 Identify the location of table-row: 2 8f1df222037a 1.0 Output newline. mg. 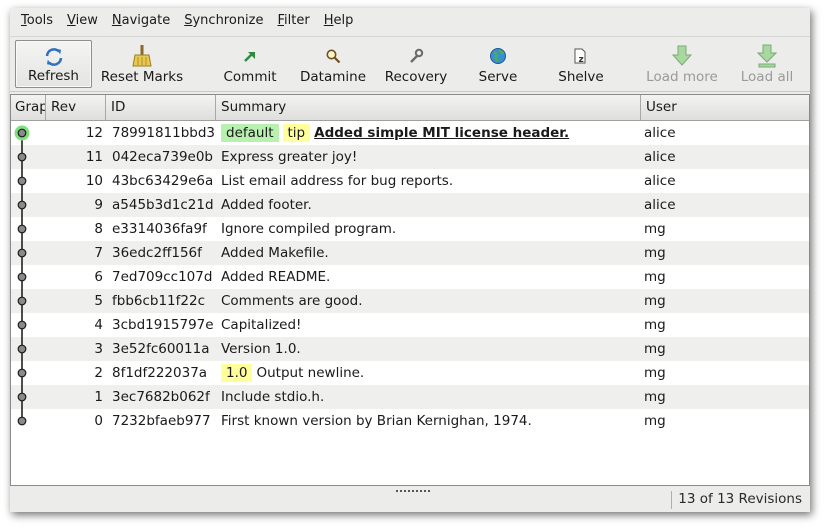
(410, 373).